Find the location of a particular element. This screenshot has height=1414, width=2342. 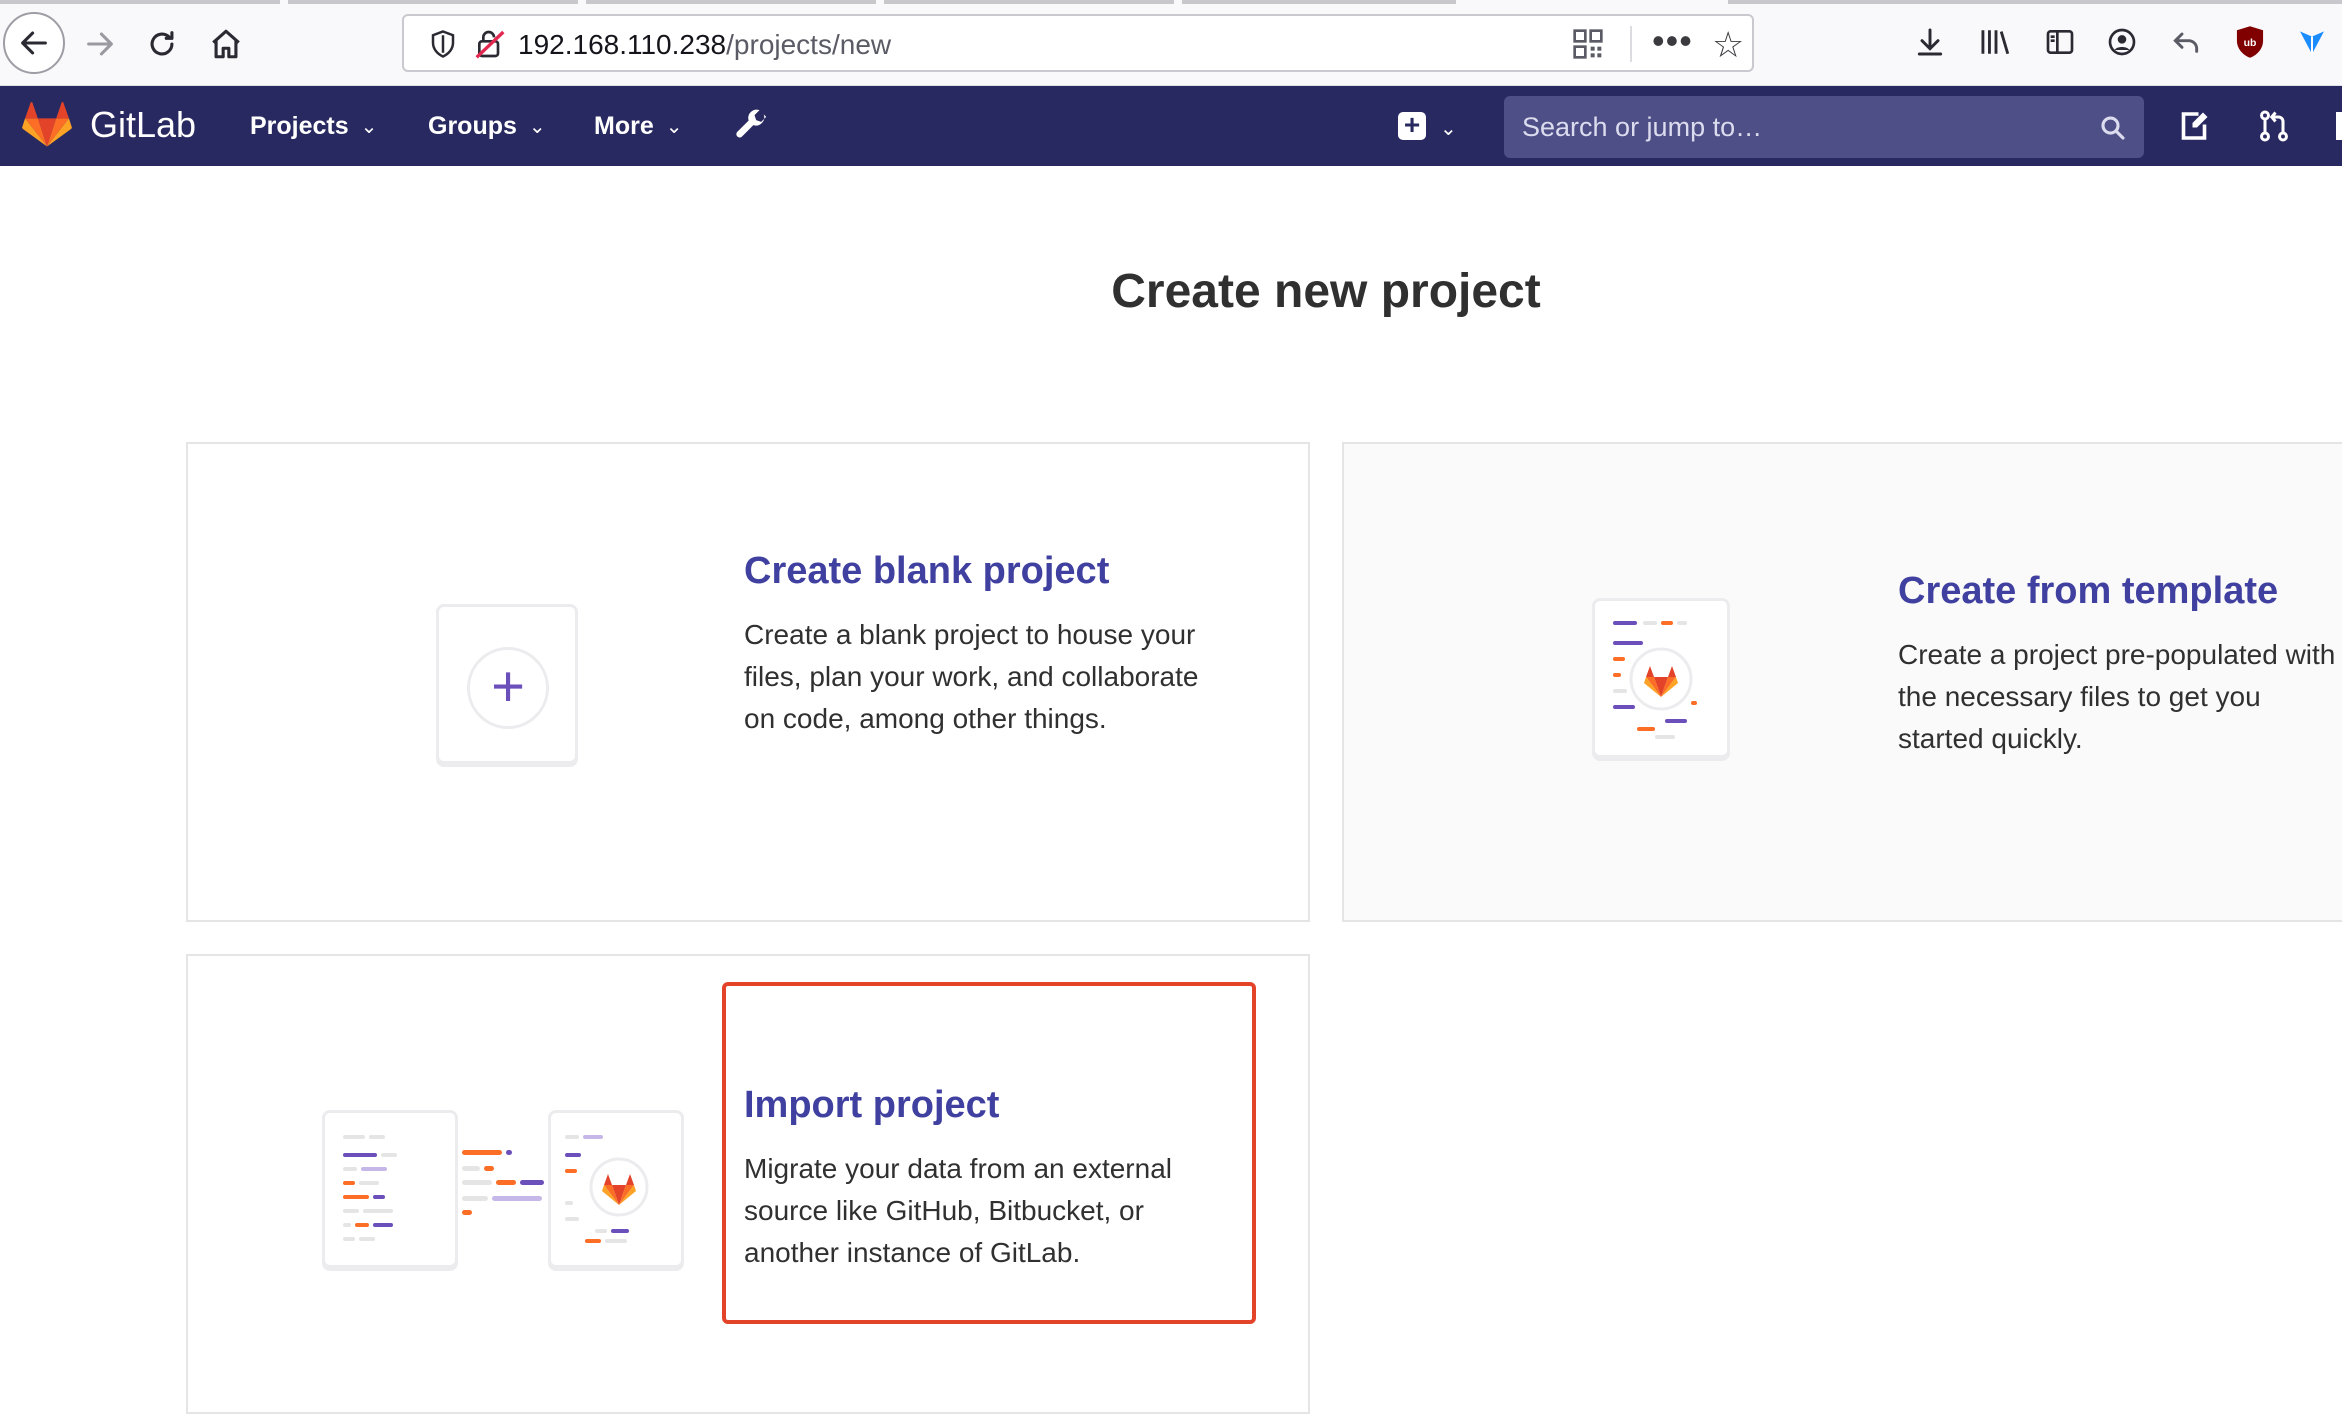

home-button is located at coordinates (226, 44).